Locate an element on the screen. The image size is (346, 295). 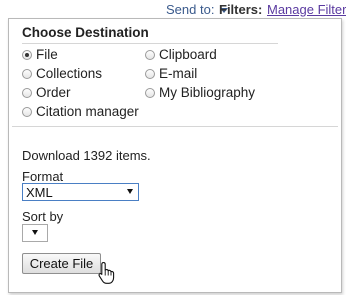
destination-collections-radio: Collections is located at coordinates (62, 73).